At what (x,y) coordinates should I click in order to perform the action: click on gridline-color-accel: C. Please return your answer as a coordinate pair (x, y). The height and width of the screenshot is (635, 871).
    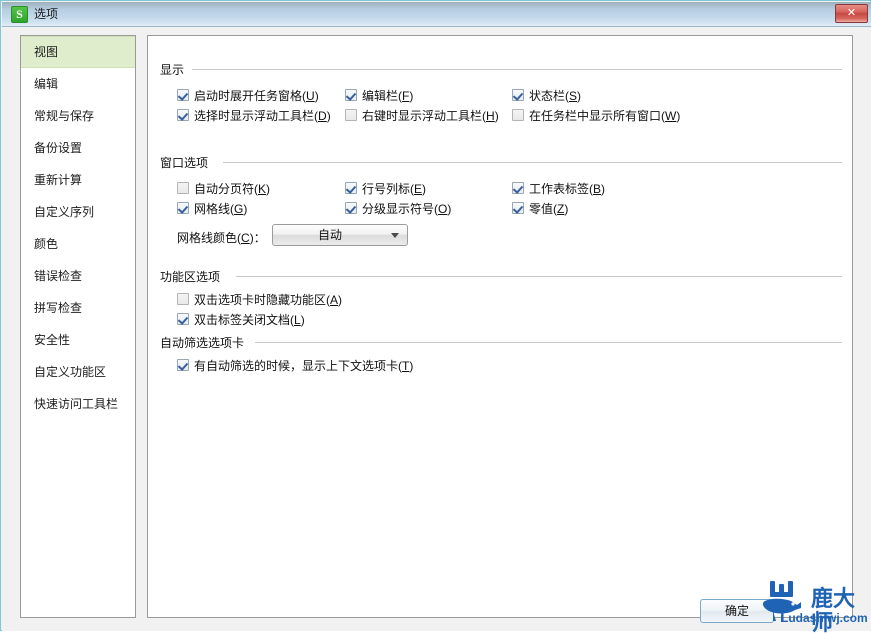
    Looking at the image, I should click on (245, 238).